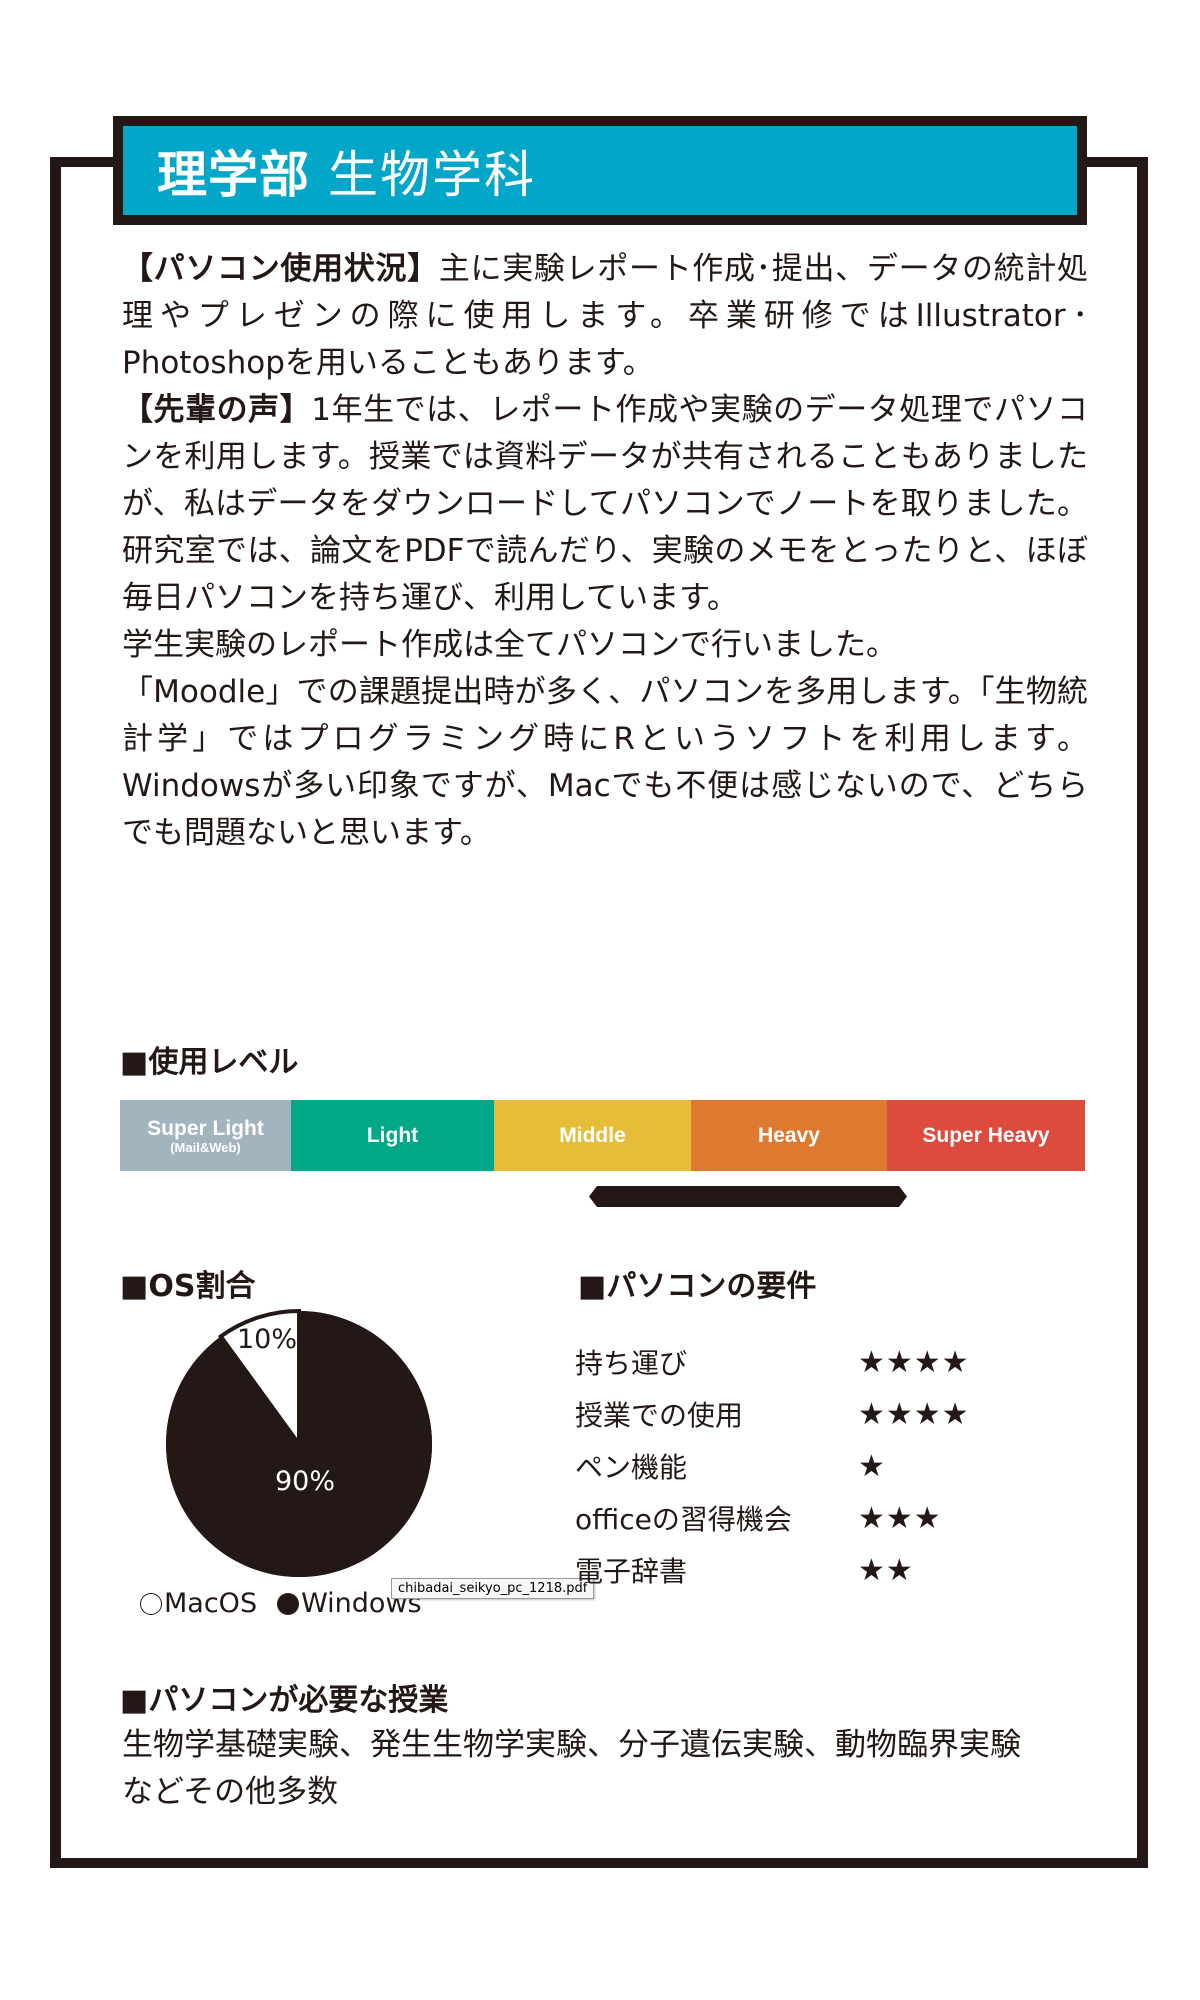 Image resolution: width=1200 pixels, height=2000 pixels. Describe the element at coordinates (209, 1062) in the screenshot. I see `usage-level-heading: ■使用レベル` at that location.